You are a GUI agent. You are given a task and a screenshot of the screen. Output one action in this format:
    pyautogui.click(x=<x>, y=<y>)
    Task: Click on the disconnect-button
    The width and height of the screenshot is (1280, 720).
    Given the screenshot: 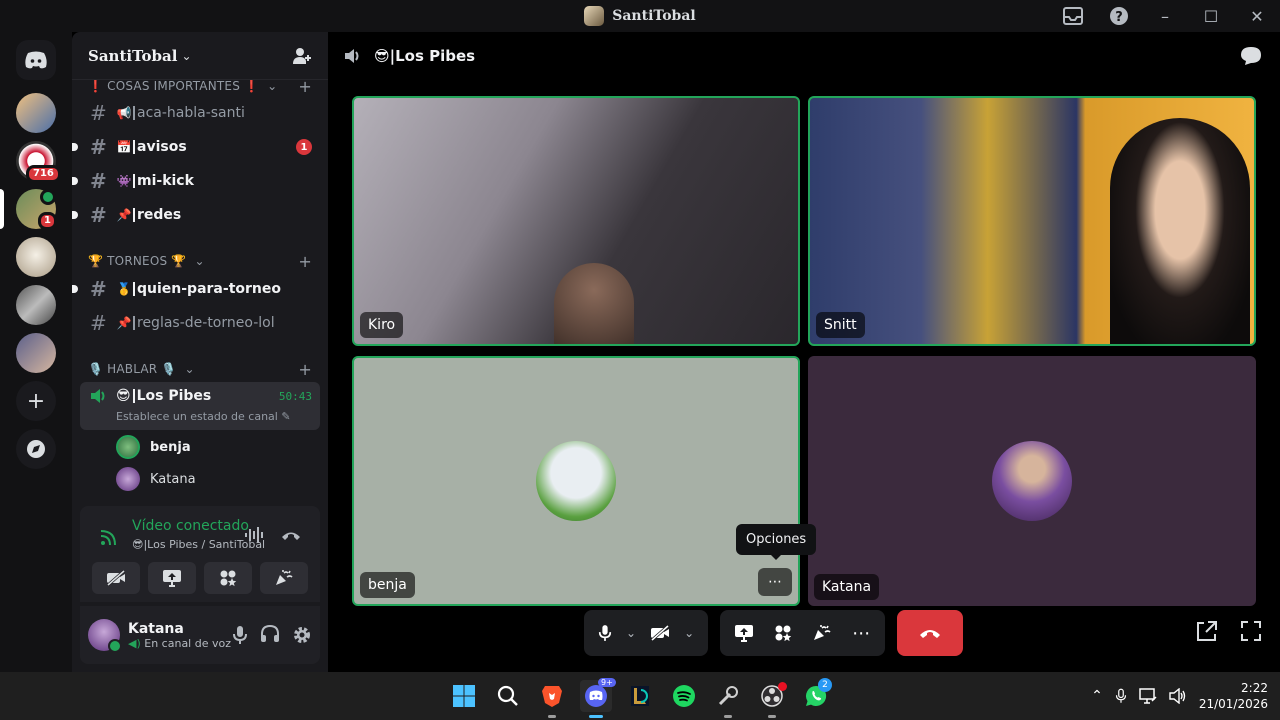 What is the action you would take?
    pyautogui.click(x=930, y=633)
    